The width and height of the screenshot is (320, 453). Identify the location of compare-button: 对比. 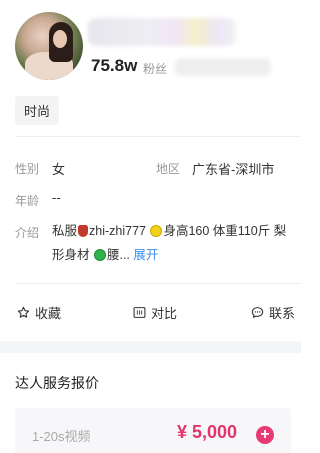
(155, 312).